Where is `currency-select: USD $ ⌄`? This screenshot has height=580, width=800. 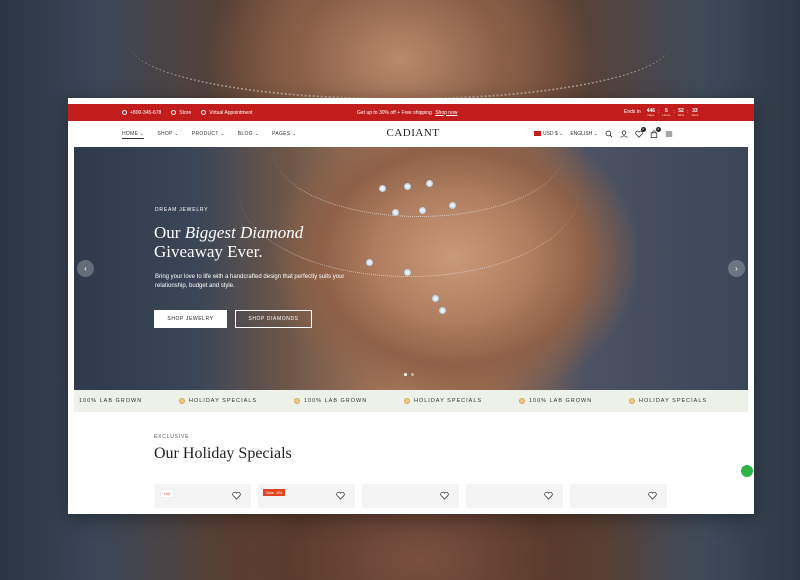 currency-select: USD $ ⌄ is located at coordinates (548, 134).